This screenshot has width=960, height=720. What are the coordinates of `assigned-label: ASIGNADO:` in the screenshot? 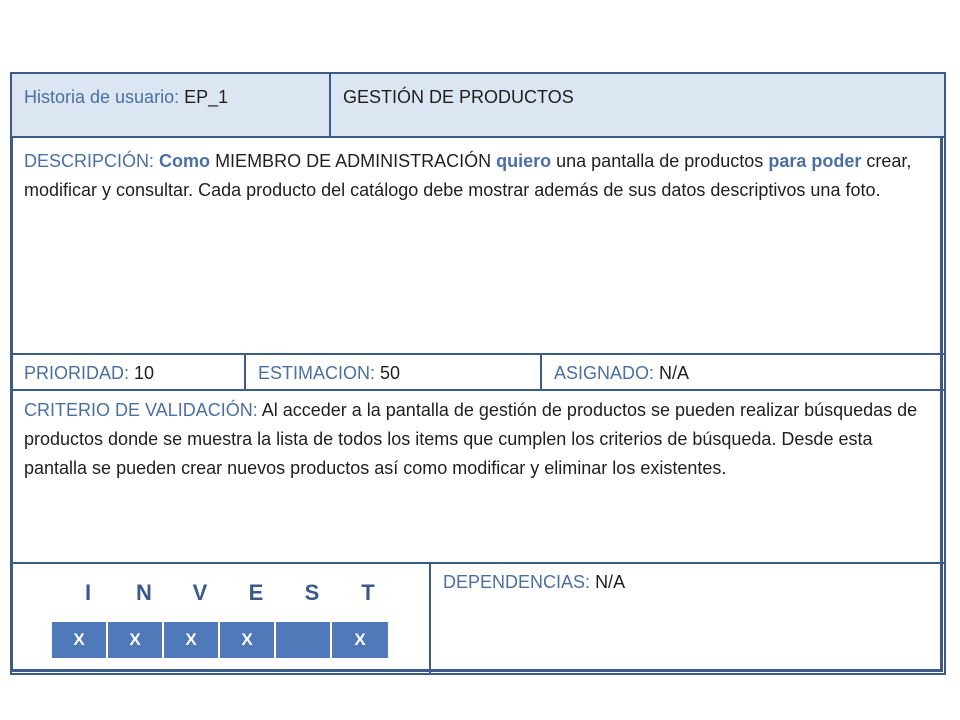 It's located at (604, 373).